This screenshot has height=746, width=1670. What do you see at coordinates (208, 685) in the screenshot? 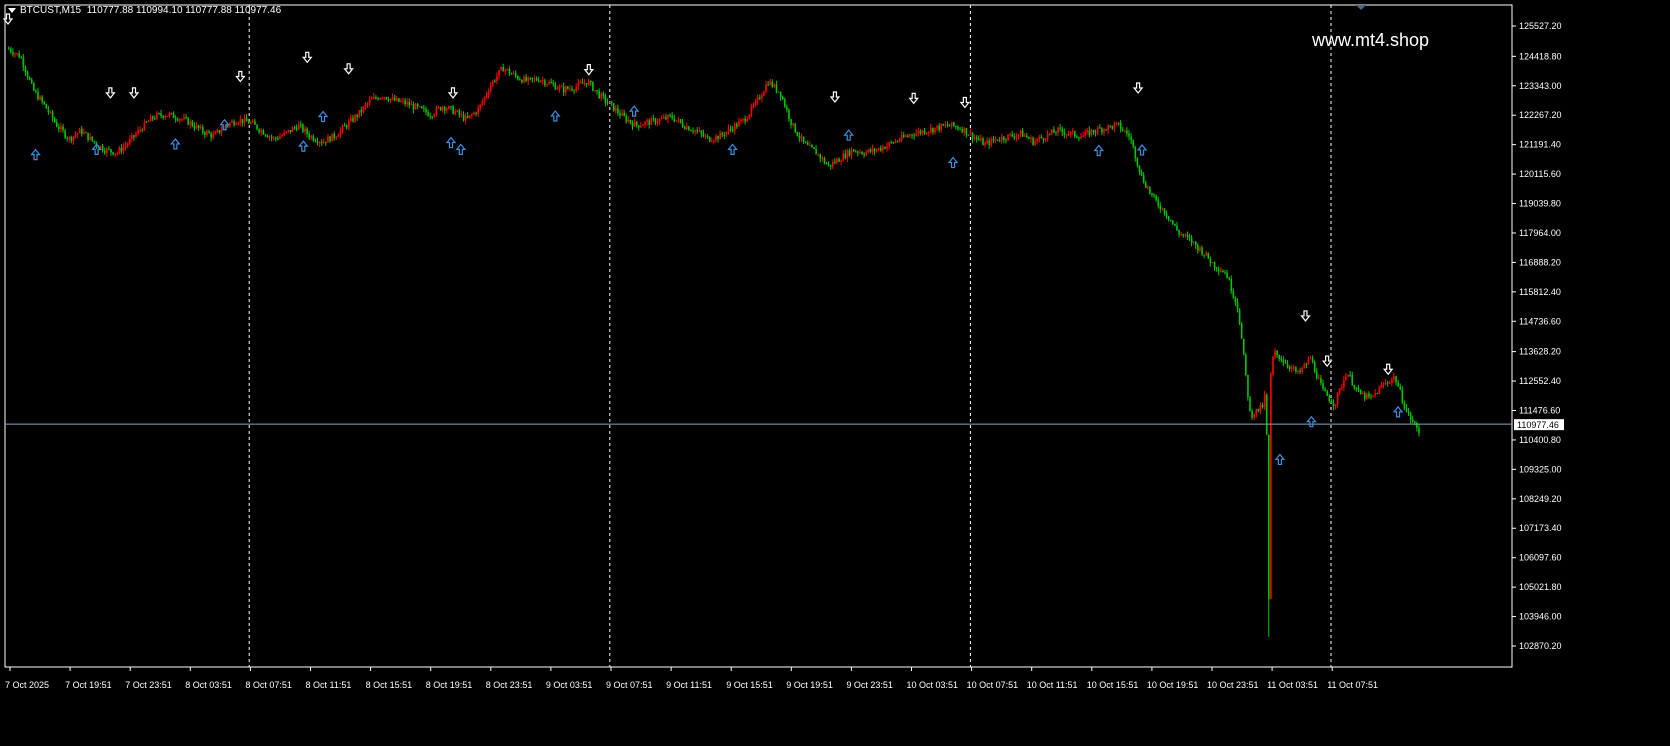
I see `x-tick-label: 8 Oct 03:51` at bounding box center [208, 685].